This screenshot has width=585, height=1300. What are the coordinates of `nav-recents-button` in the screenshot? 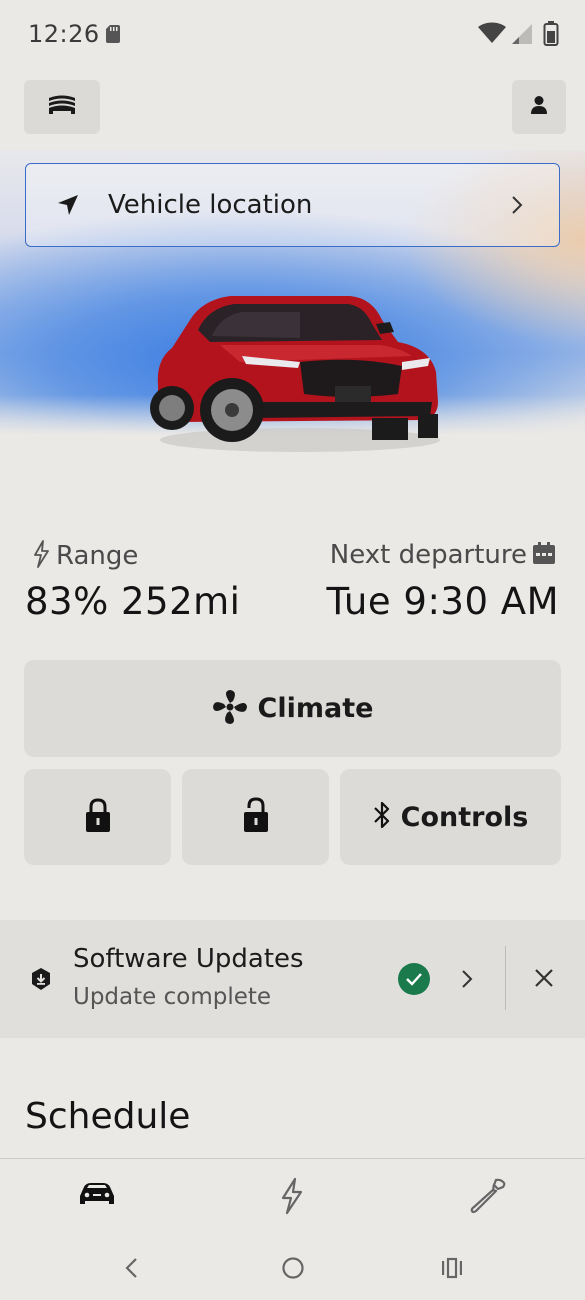 It's located at (452, 1270).